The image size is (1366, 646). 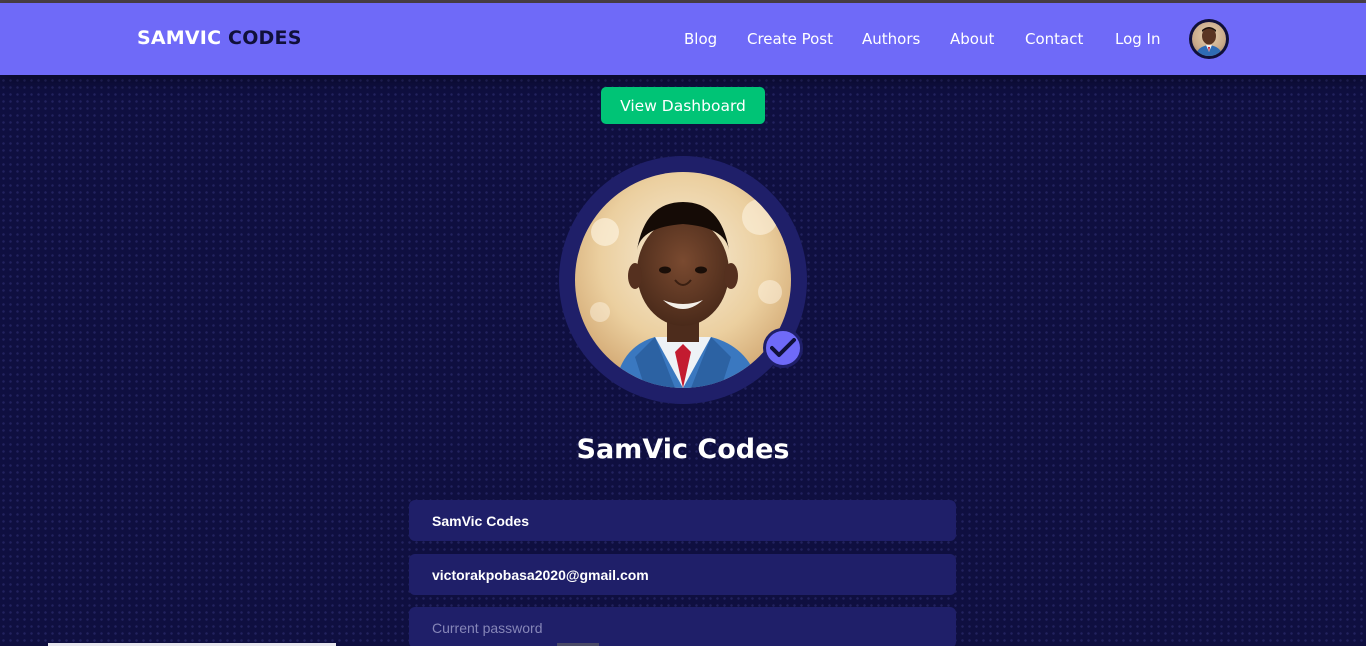 I want to click on profile-avatar-frame, so click(x=683, y=280).